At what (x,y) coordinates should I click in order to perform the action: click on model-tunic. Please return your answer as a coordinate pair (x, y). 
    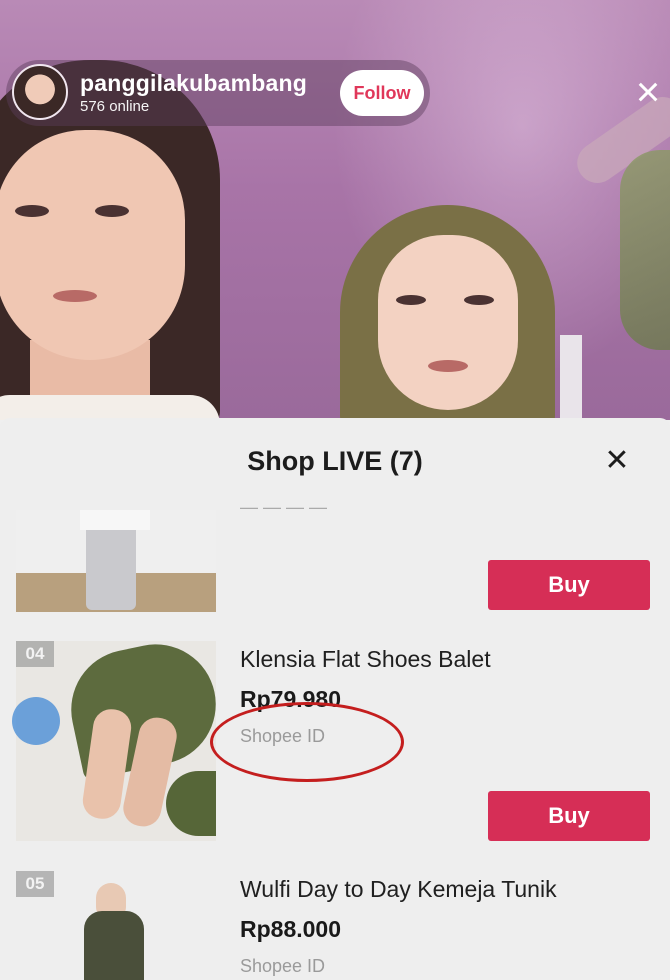
    Looking at the image, I should click on (114, 945).